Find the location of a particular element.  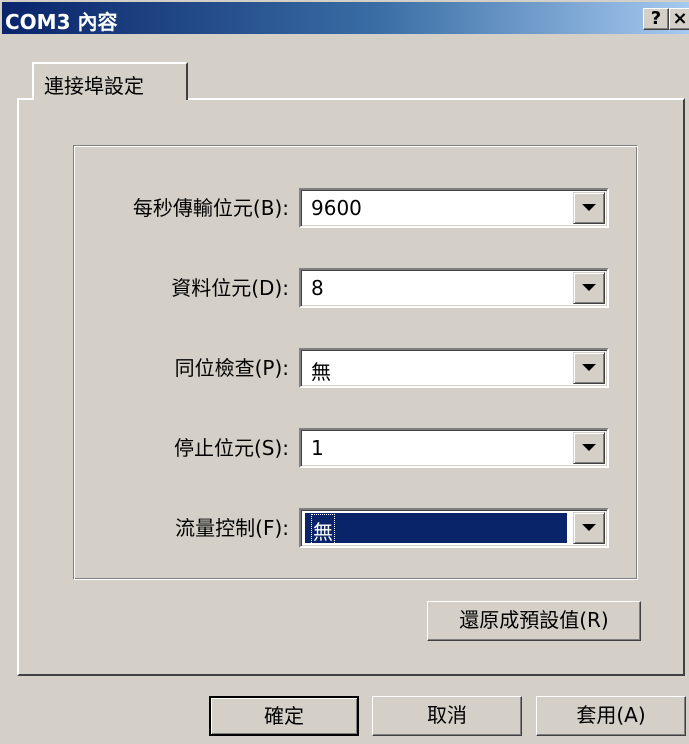

select-value: 1 is located at coordinates (317, 448).